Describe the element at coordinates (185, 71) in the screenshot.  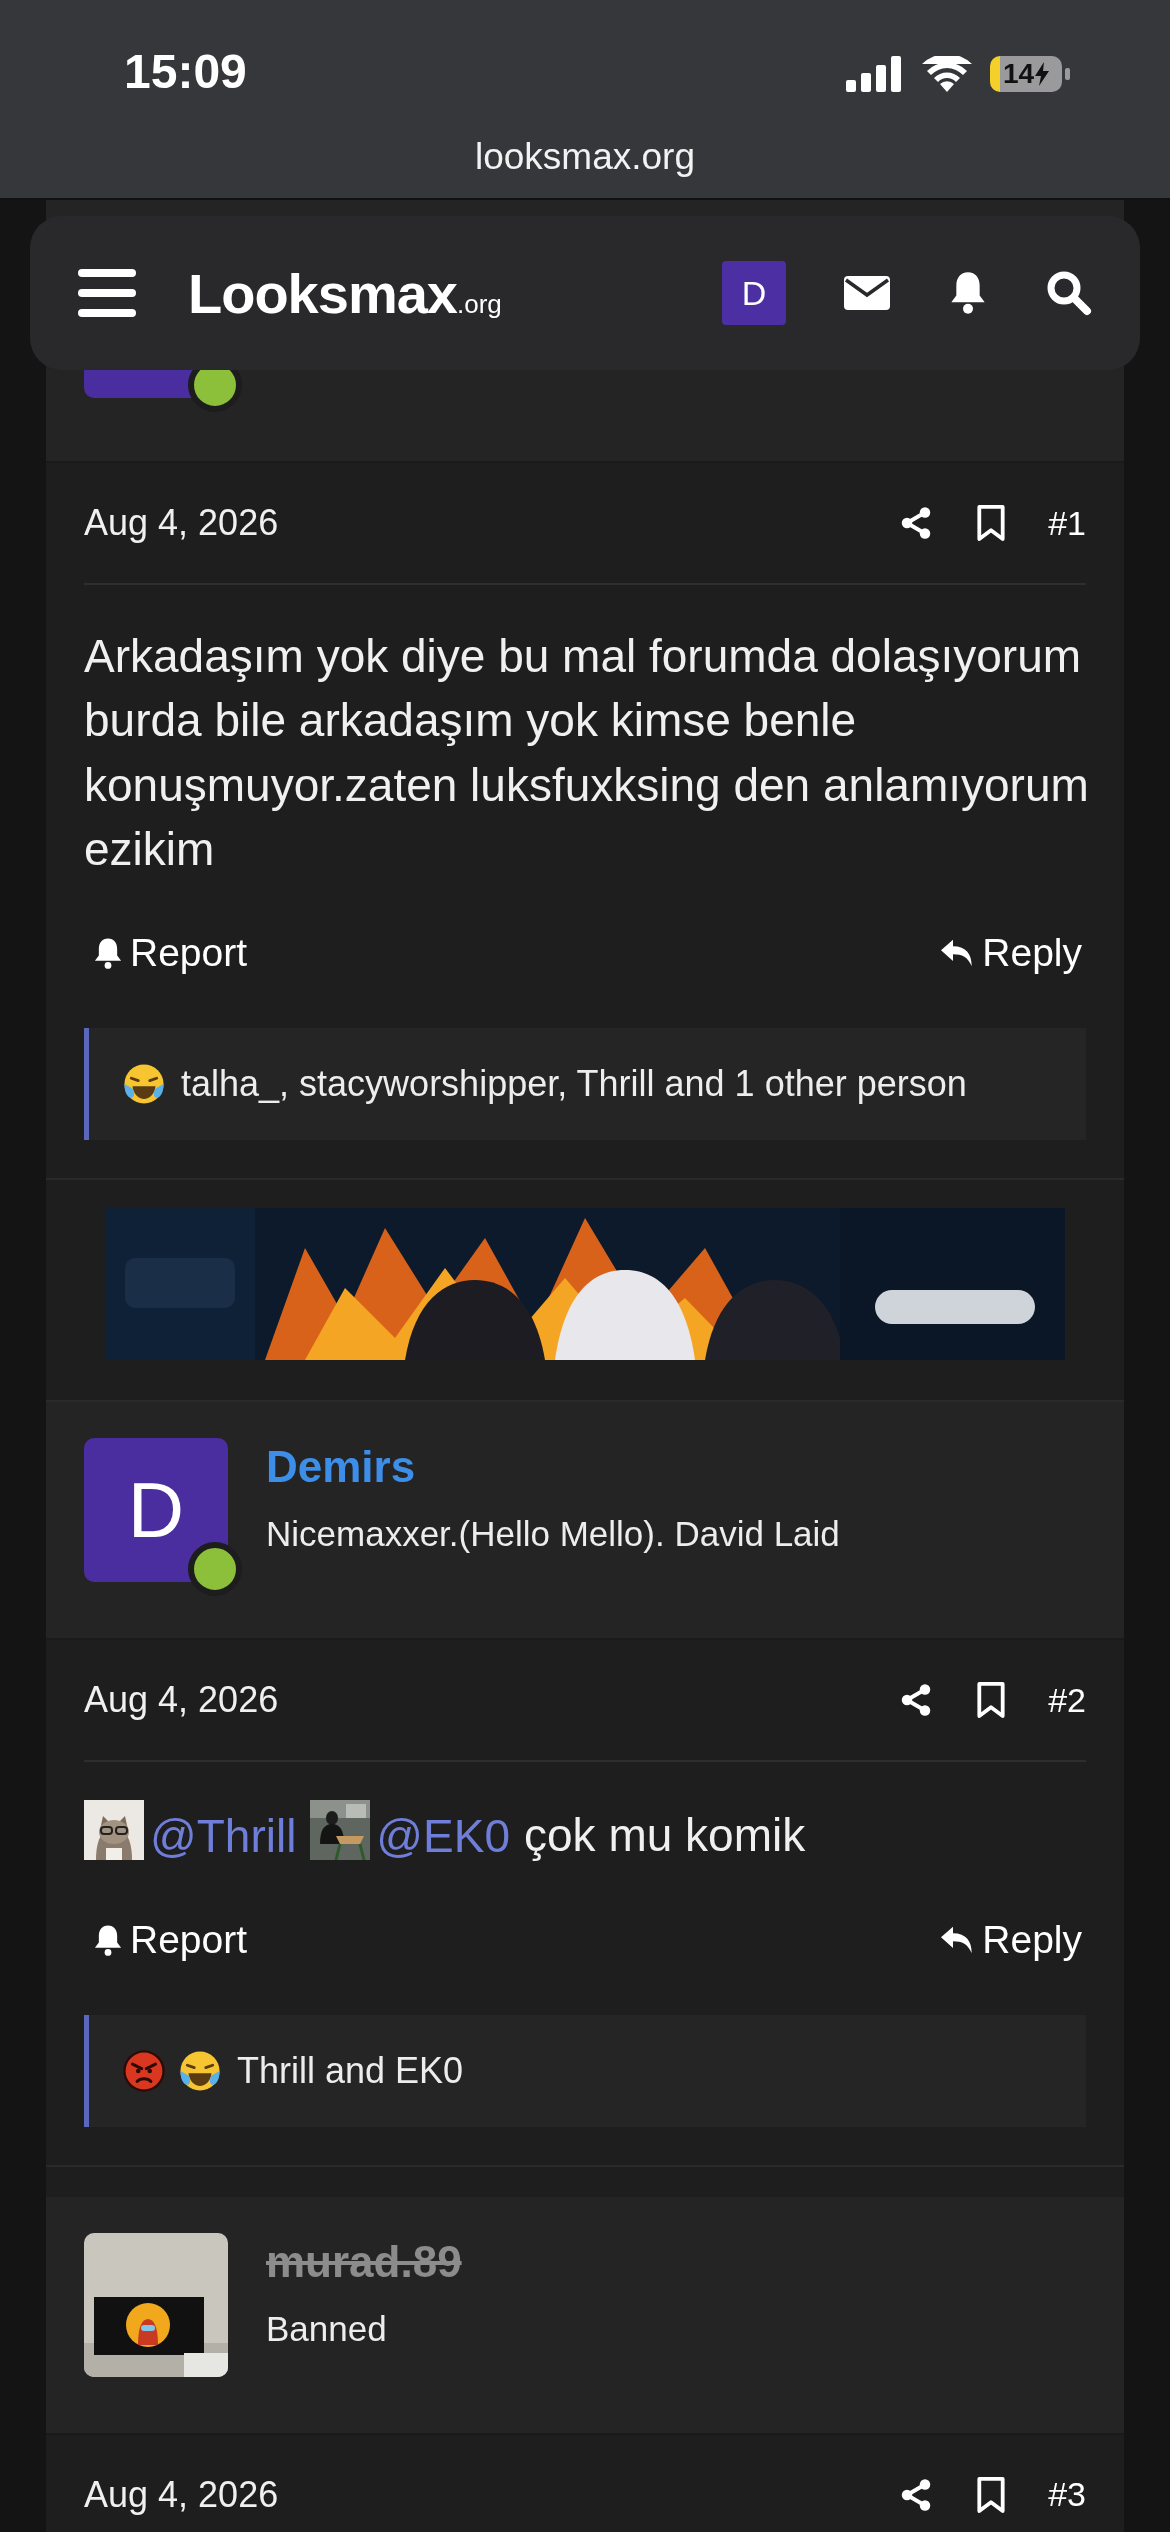
I see `status-time: 15:09` at that location.